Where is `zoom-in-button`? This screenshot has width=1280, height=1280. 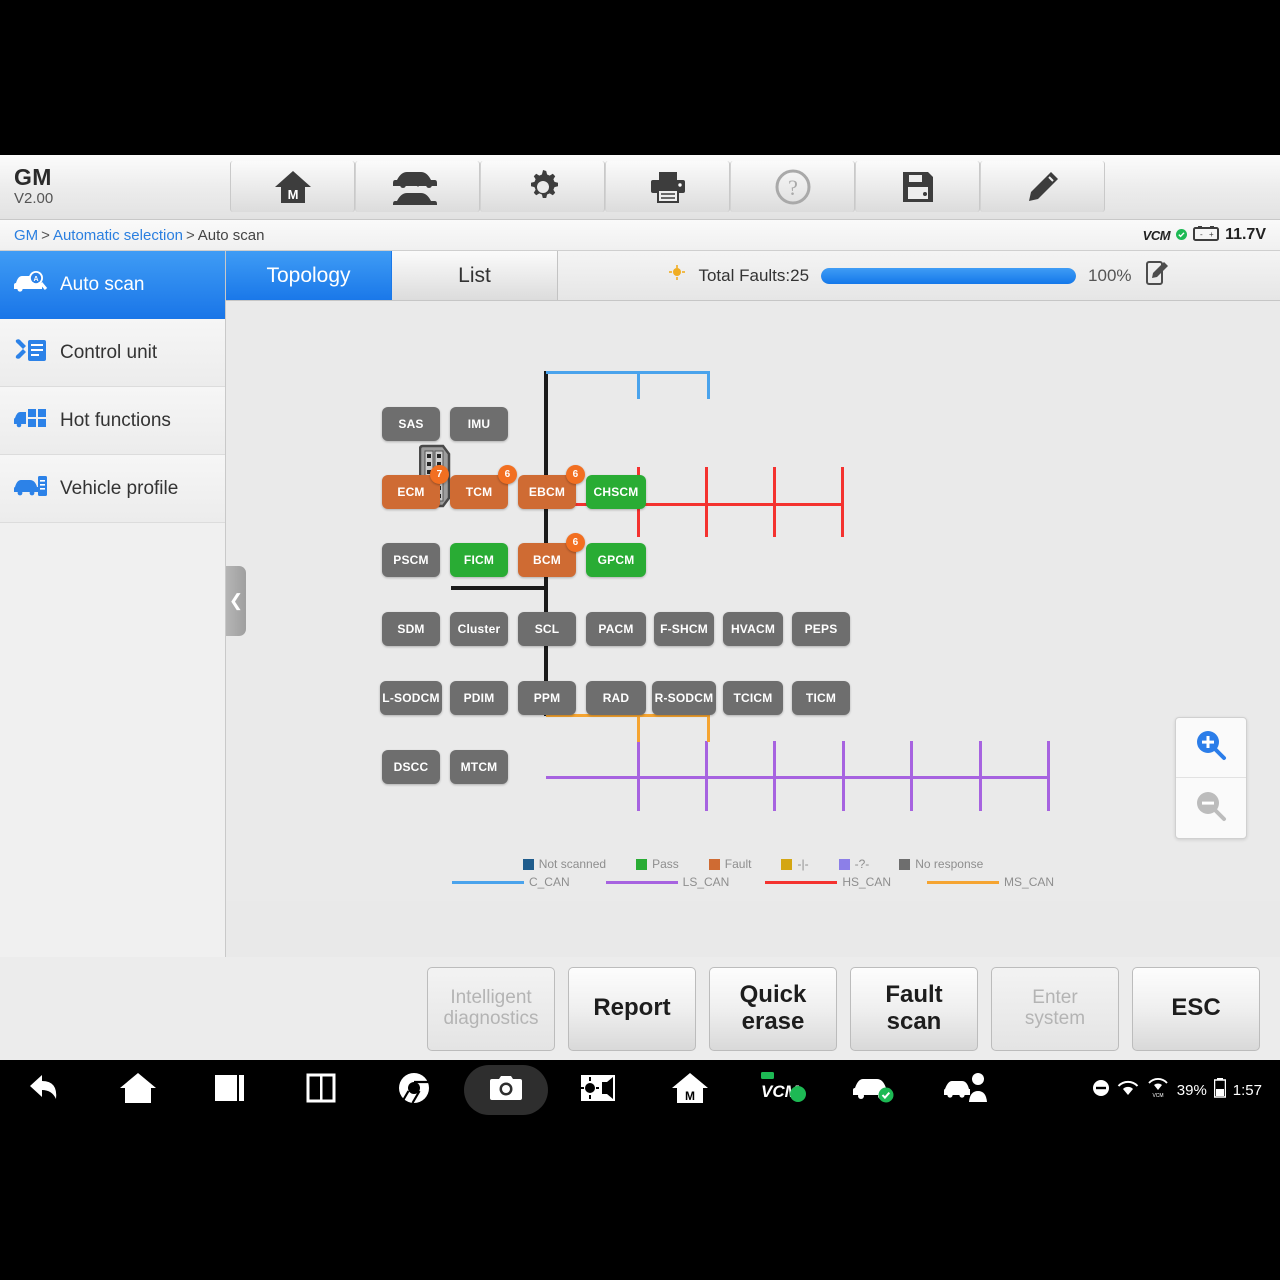 zoom-in-button is located at coordinates (1211, 748).